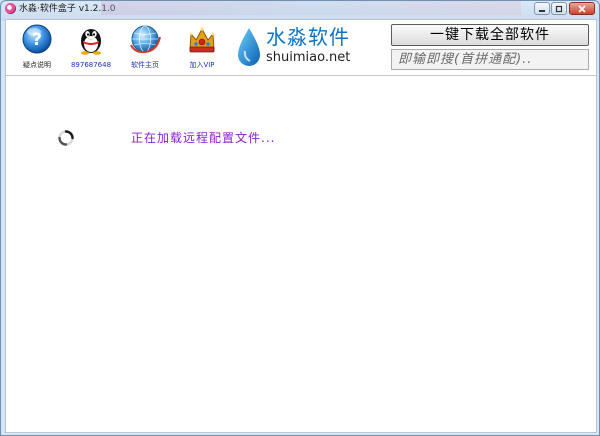  I want to click on download-all-button: 一键下载全部软件, so click(490, 35).